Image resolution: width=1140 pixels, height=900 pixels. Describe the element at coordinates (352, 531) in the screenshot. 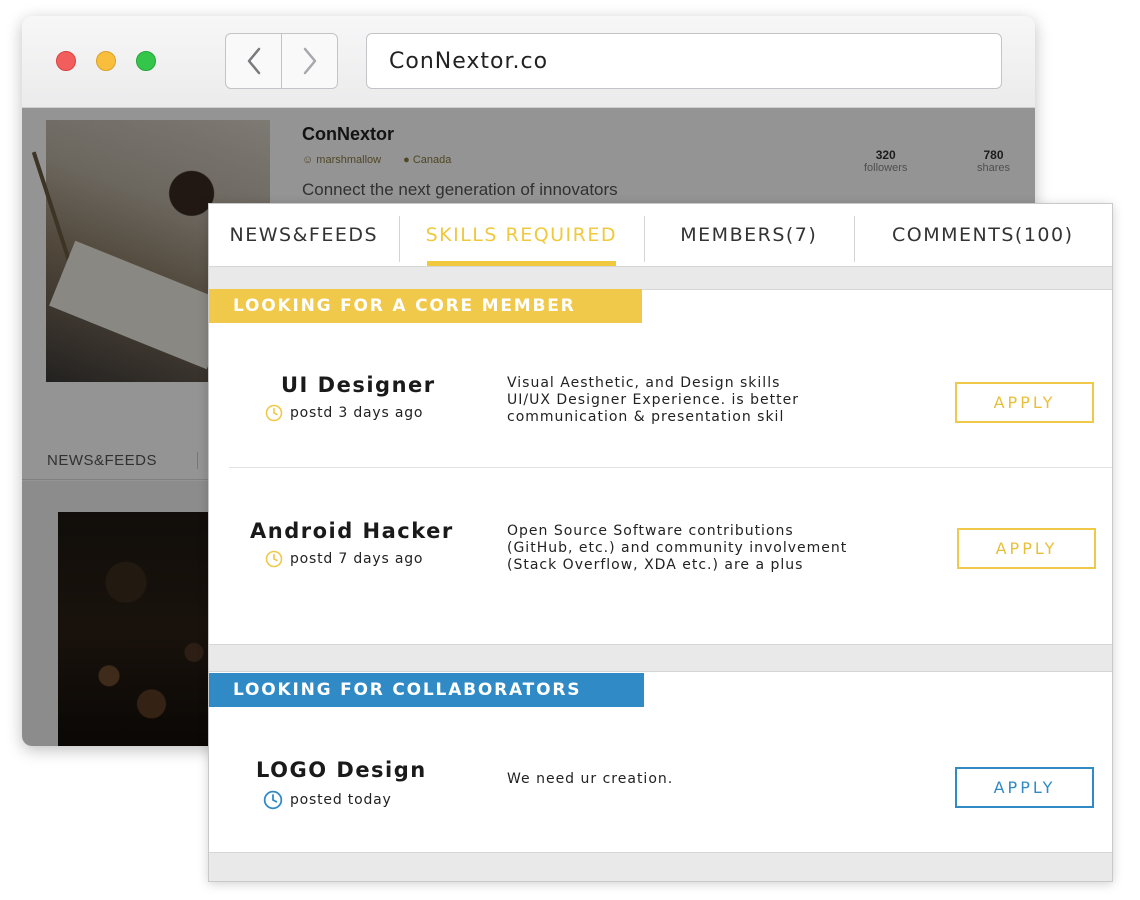

I see `job-title: Android Hacker` at that location.